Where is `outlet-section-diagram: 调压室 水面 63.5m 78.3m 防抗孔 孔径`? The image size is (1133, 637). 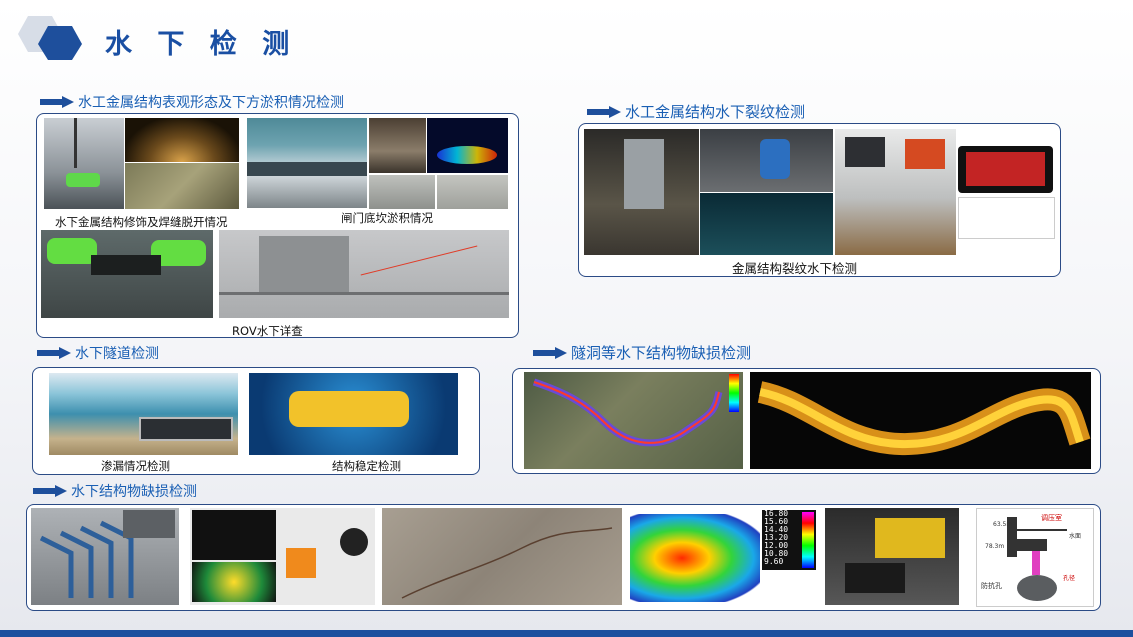 outlet-section-diagram: 调压室 水面 63.5m 78.3m 防抗孔 孔径 is located at coordinates (1035, 557).